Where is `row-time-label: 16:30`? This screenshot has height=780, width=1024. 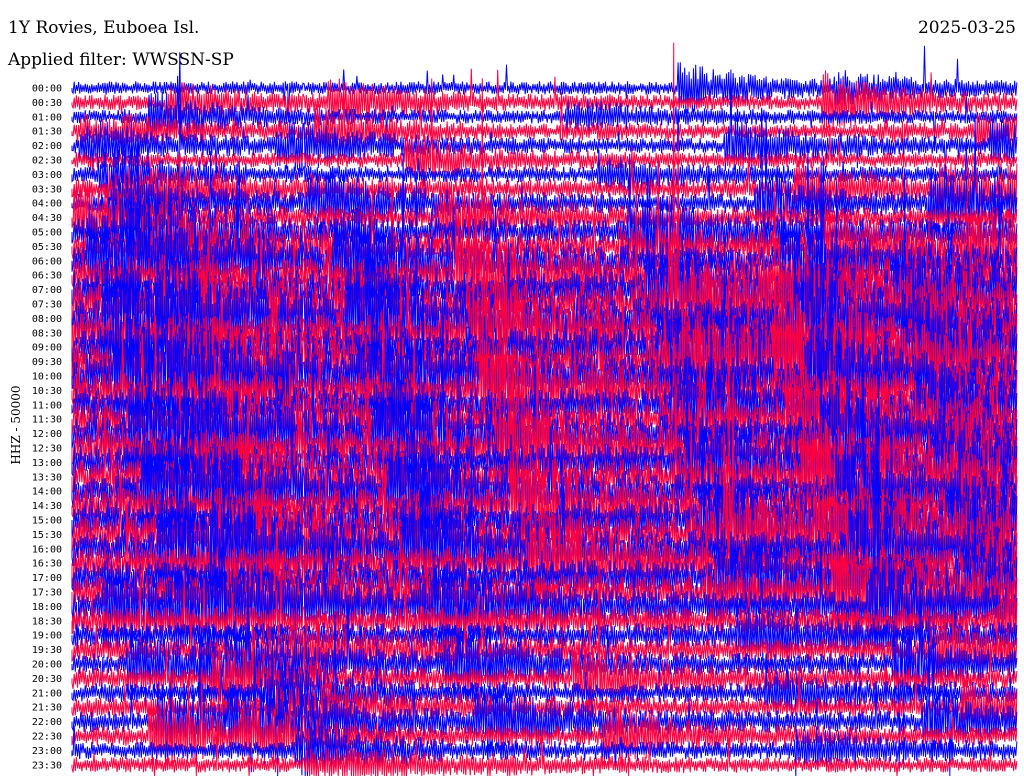 row-time-label: 16:30 is located at coordinates (47, 564).